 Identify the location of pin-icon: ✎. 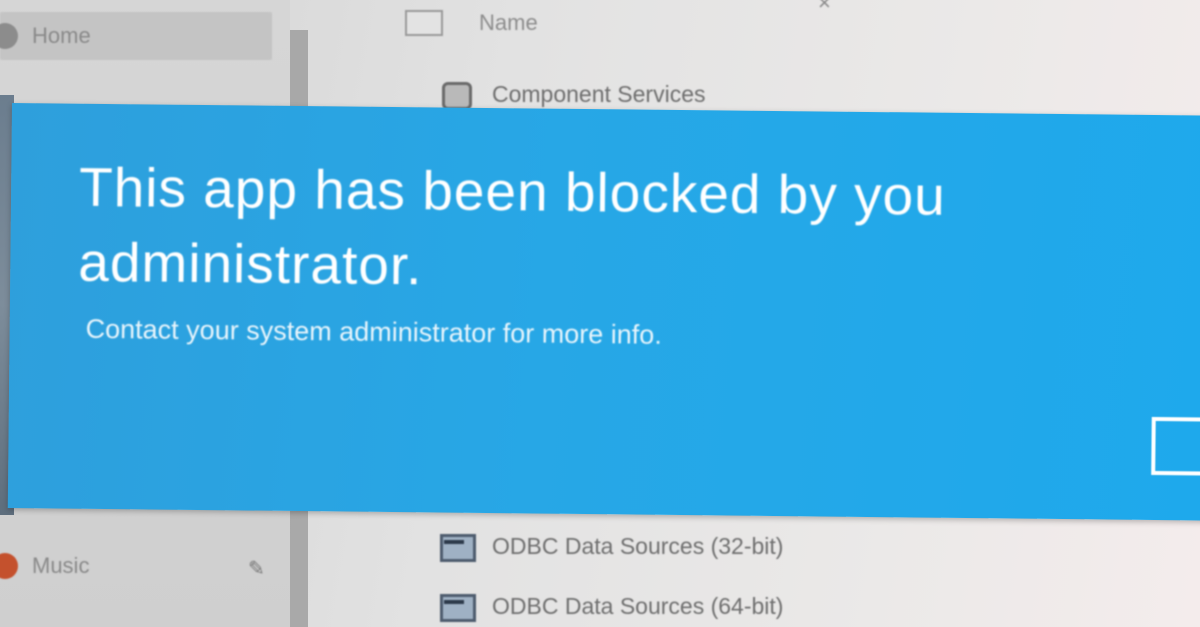
(261, 568).